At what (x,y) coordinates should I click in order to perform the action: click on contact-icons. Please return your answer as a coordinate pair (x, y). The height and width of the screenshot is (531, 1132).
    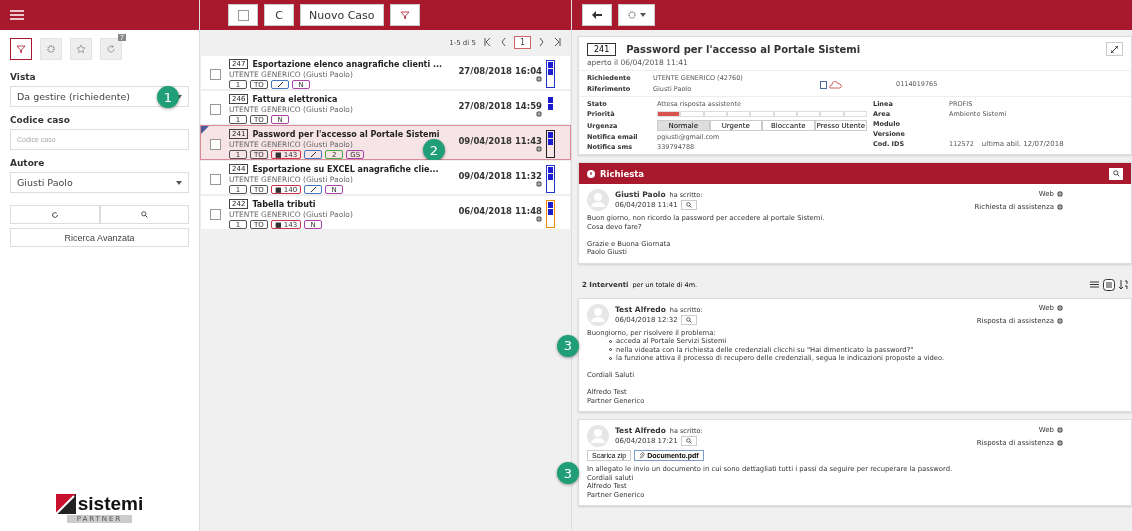
    Looking at the image, I should click on (831, 85).